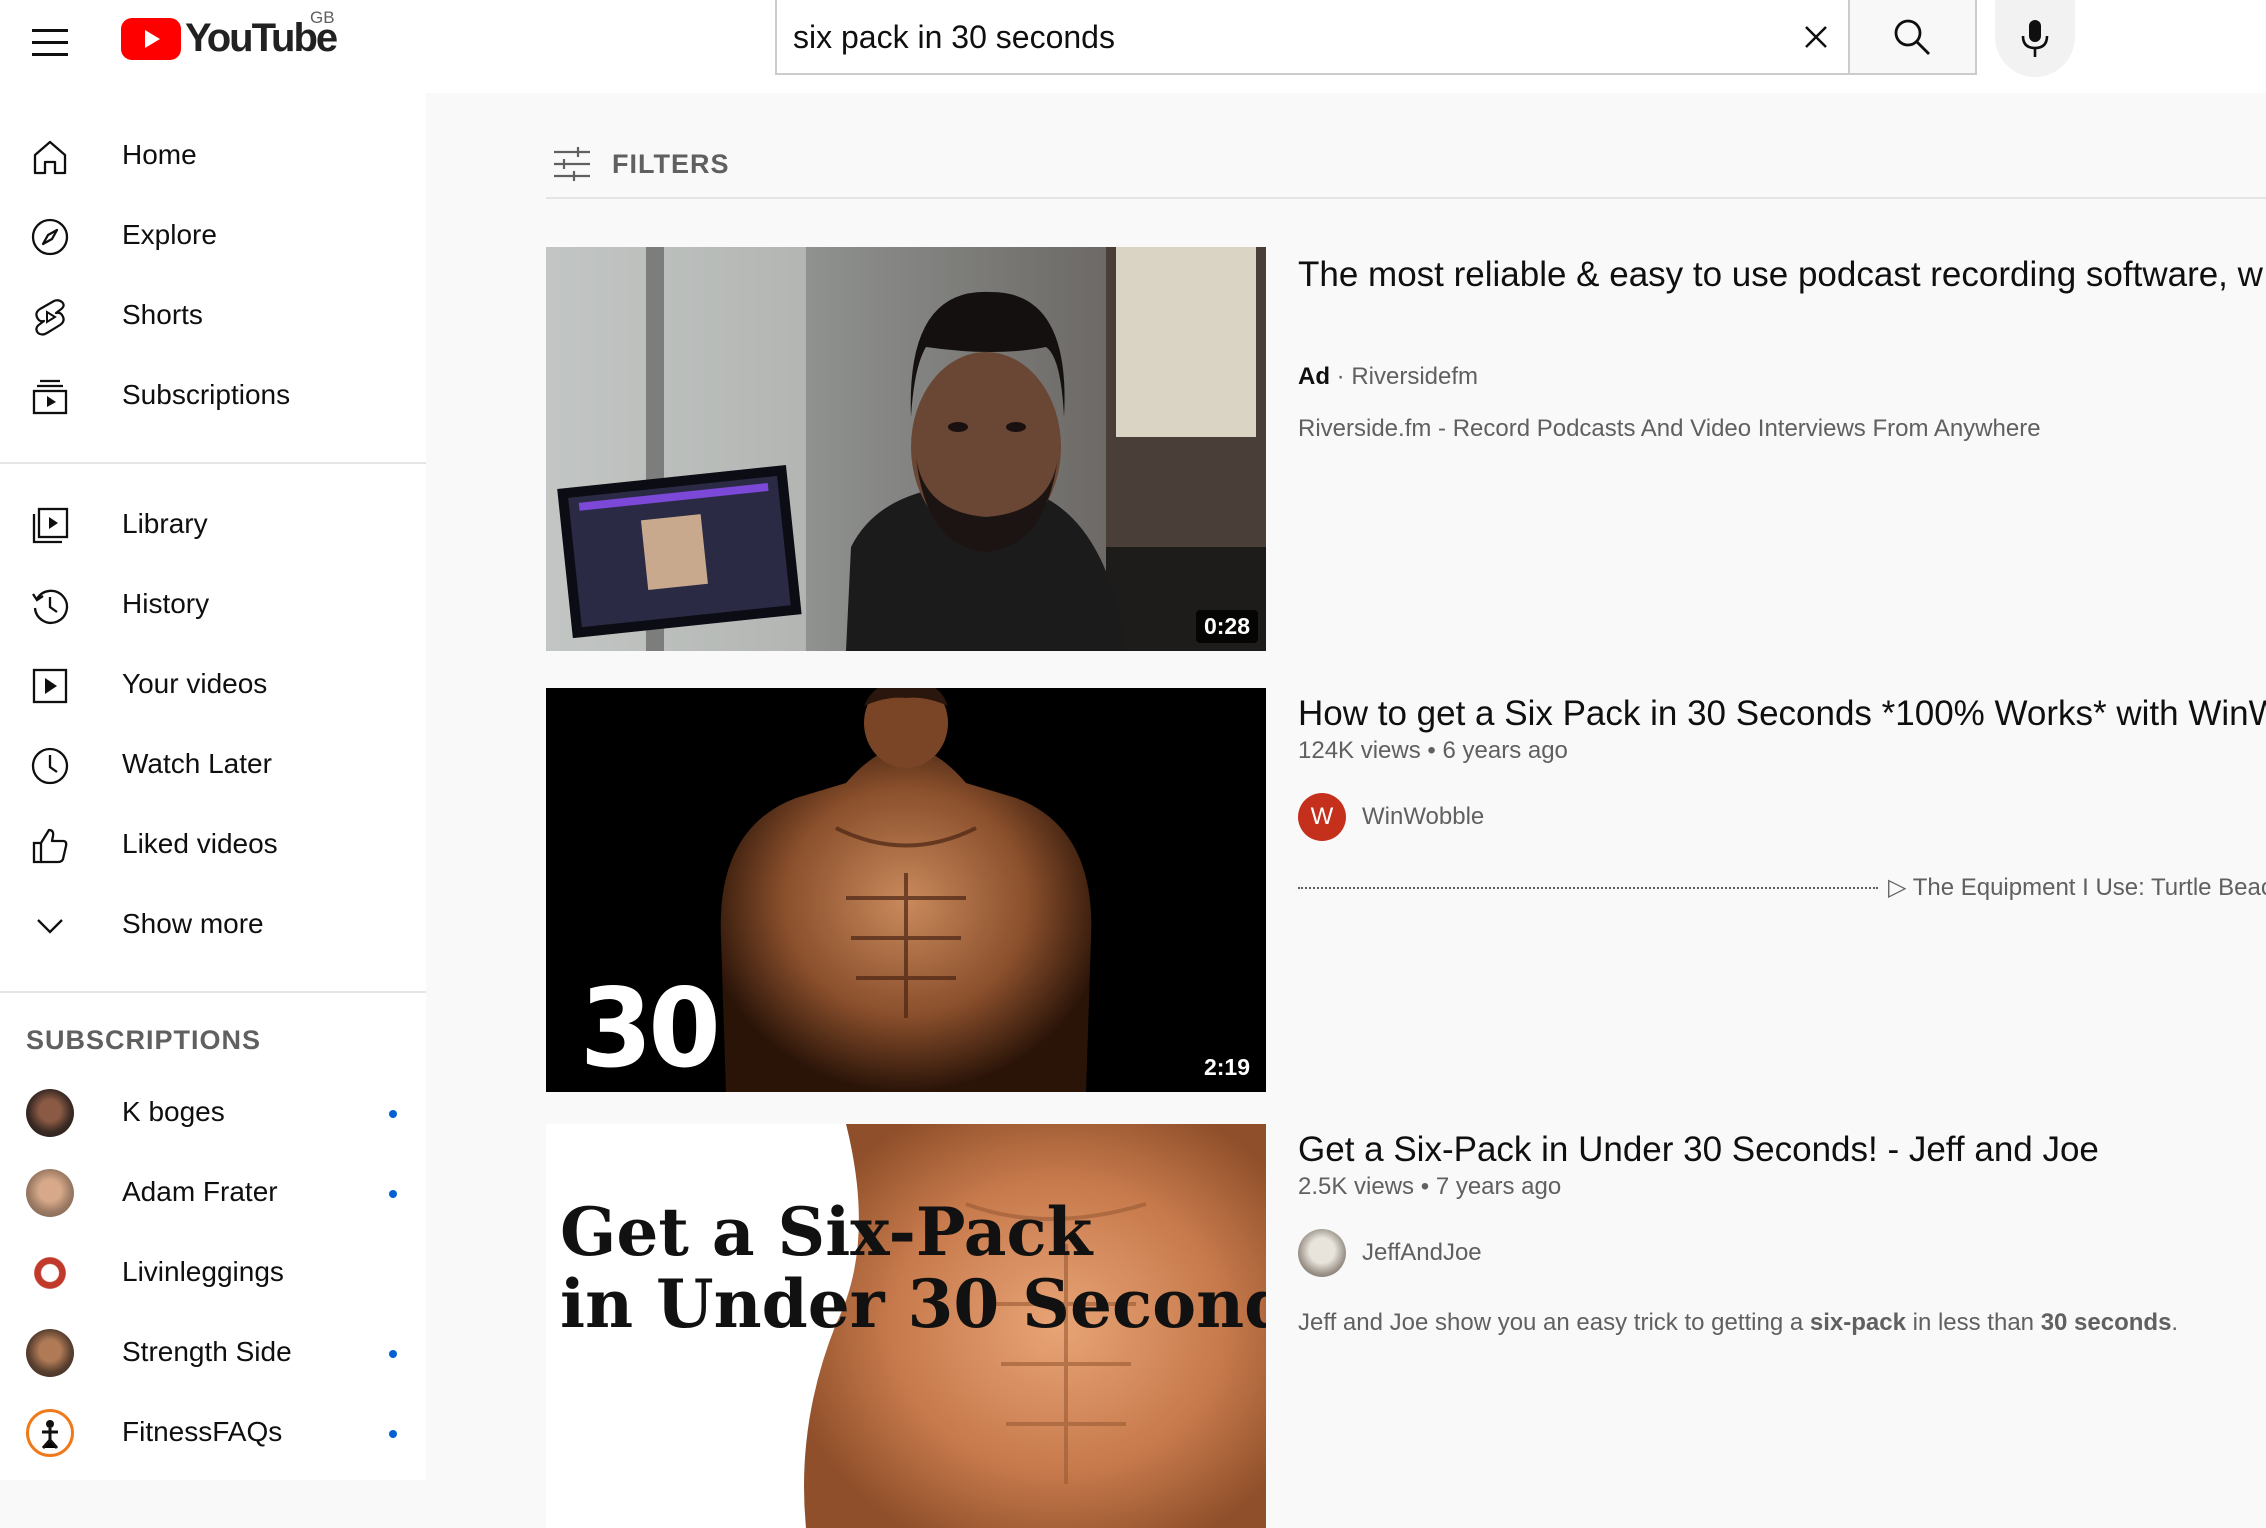 The height and width of the screenshot is (1528, 2266). I want to click on menu-icon, so click(50, 43).